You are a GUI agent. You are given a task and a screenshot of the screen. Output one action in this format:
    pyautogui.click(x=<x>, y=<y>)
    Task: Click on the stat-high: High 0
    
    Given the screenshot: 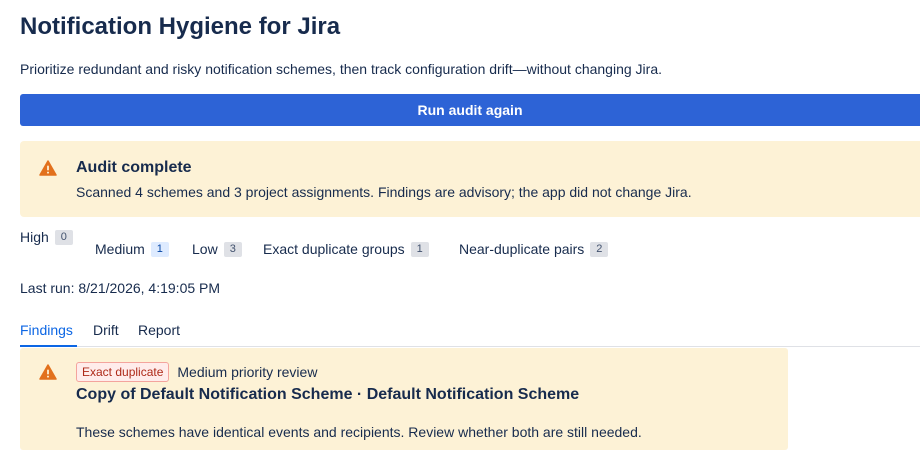 What is the action you would take?
    pyautogui.click(x=46, y=237)
    